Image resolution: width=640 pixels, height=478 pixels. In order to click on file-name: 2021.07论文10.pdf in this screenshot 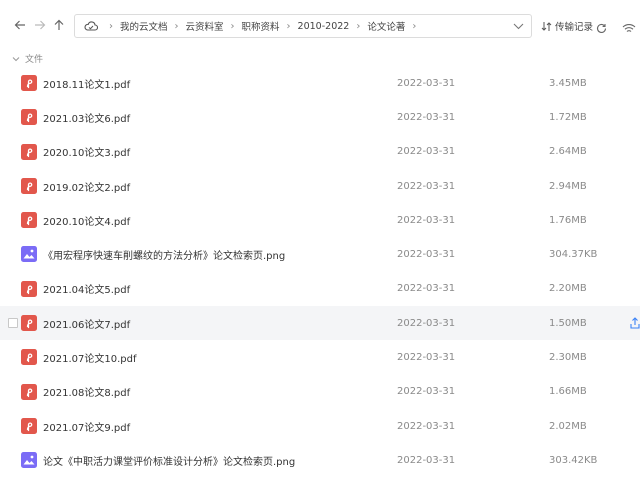, I will do `click(89, 357)`.